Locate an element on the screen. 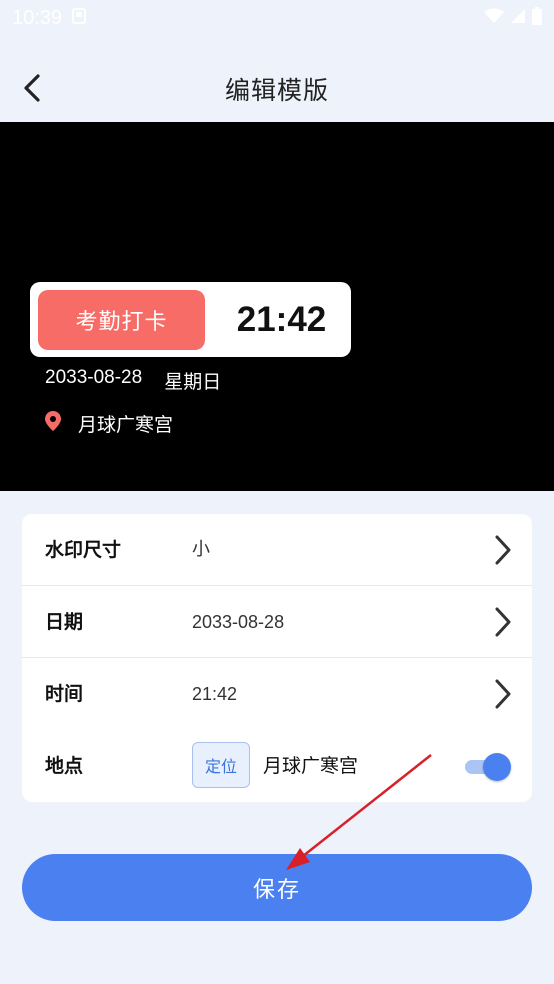 The width and height of the screenshot is (554, 984). status-bar: 10:39 is located at coordinates (277, 18).